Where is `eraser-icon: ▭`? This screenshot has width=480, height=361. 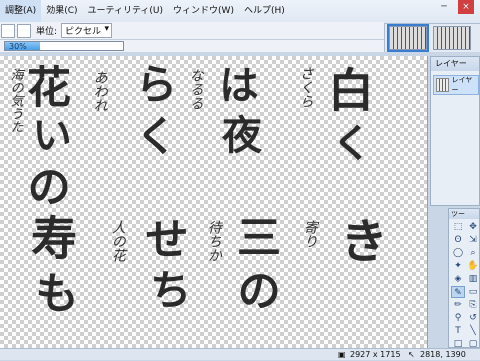 eraser-icon: ▭ is located at coordinates (473, 292).